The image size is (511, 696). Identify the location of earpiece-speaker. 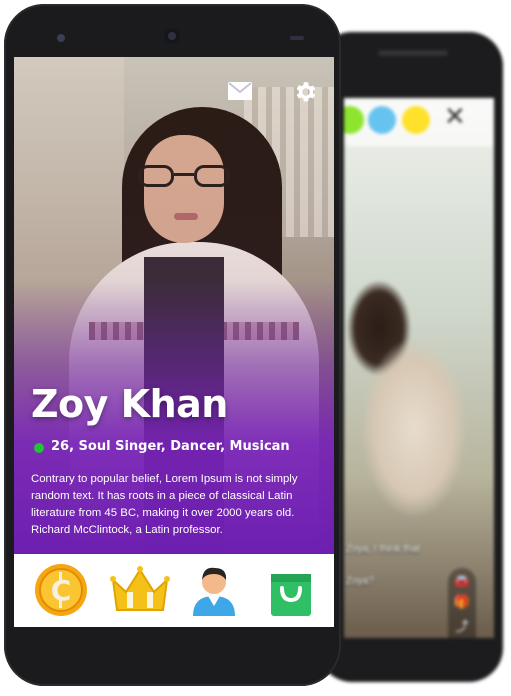
(172, 36).